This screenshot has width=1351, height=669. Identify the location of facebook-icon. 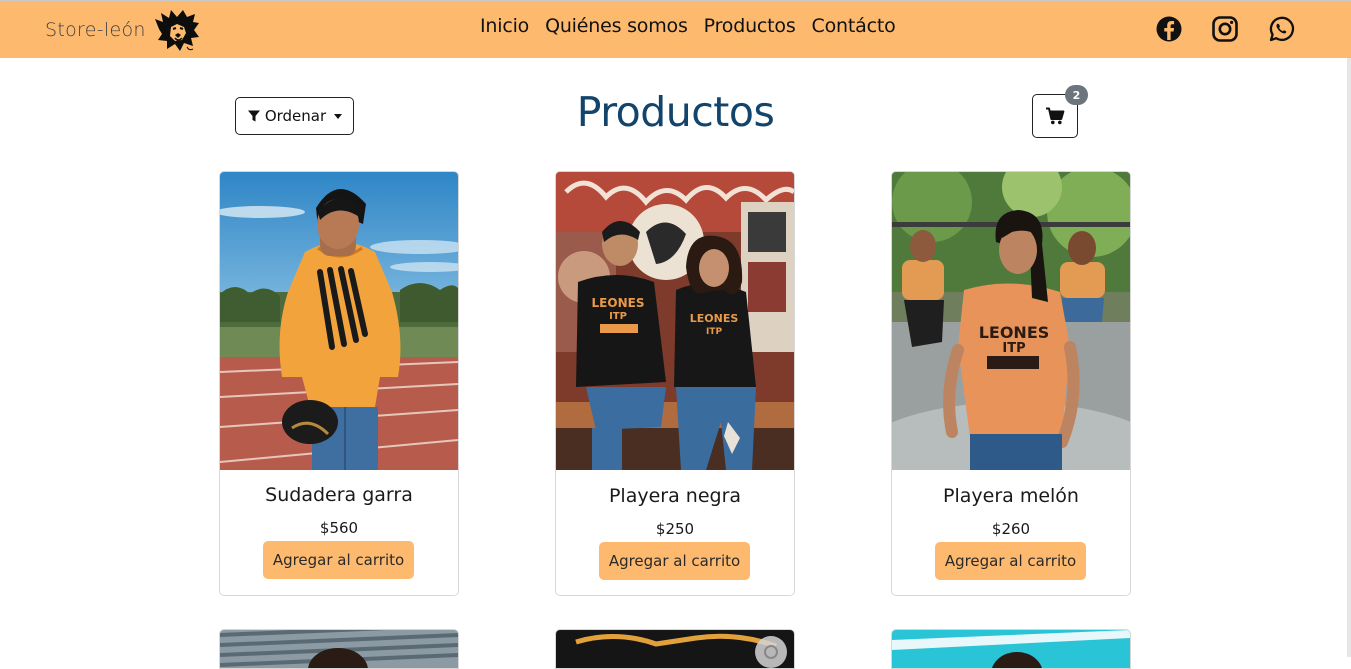
(1169, 29).